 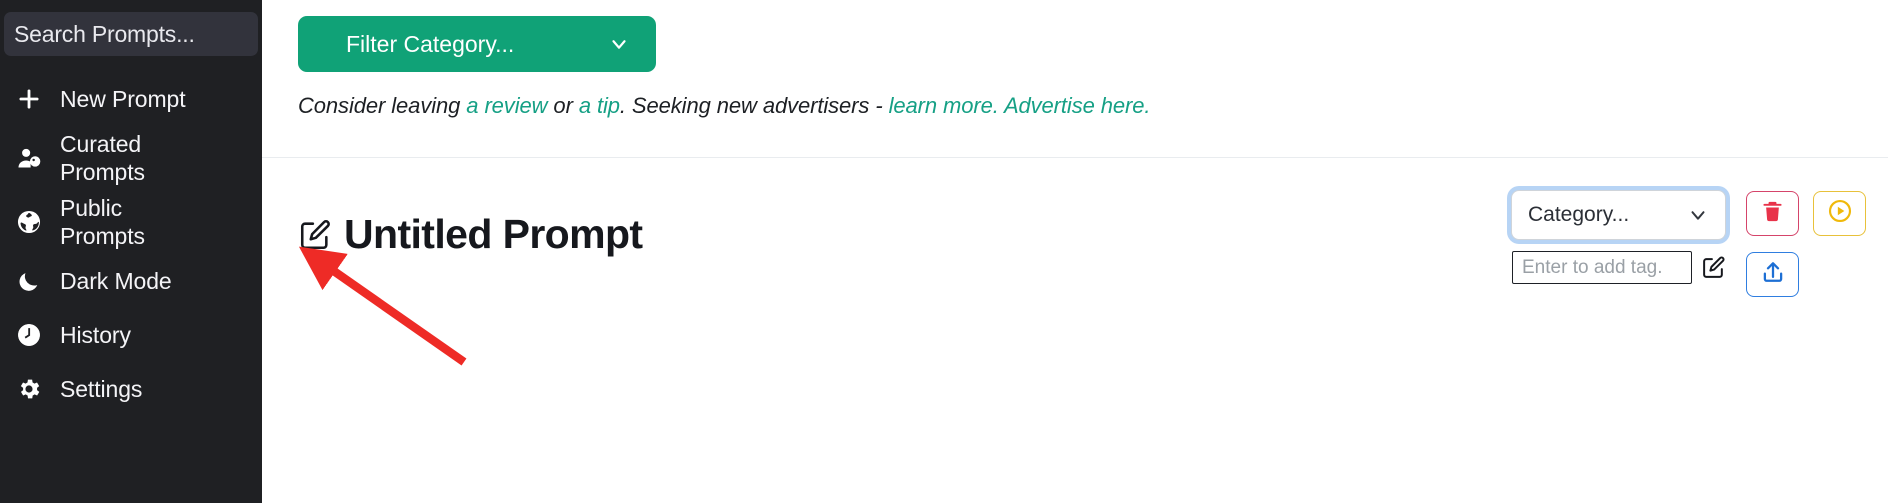 I want to click on prompt-title-block: Untitled Prompt, so click(x=470, y=234).